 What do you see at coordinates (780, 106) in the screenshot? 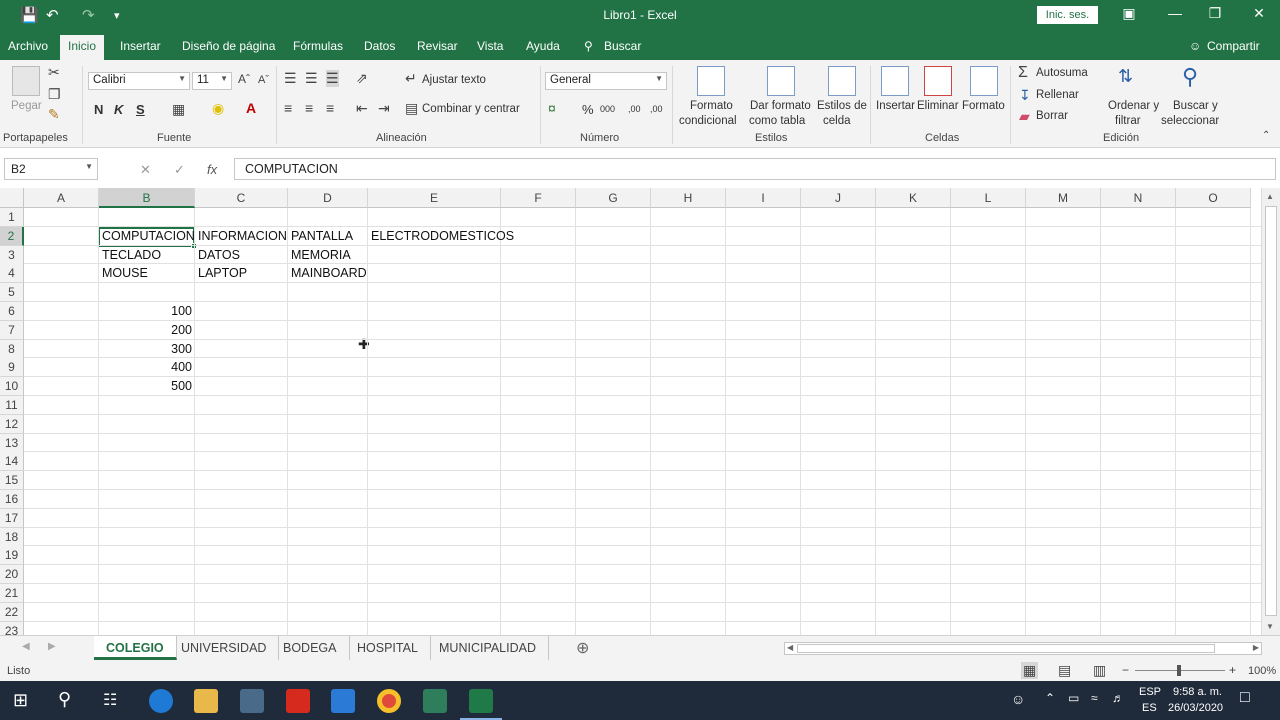
I see `format-as-table-label1: Dar formato` at bounding box center [780, 106].